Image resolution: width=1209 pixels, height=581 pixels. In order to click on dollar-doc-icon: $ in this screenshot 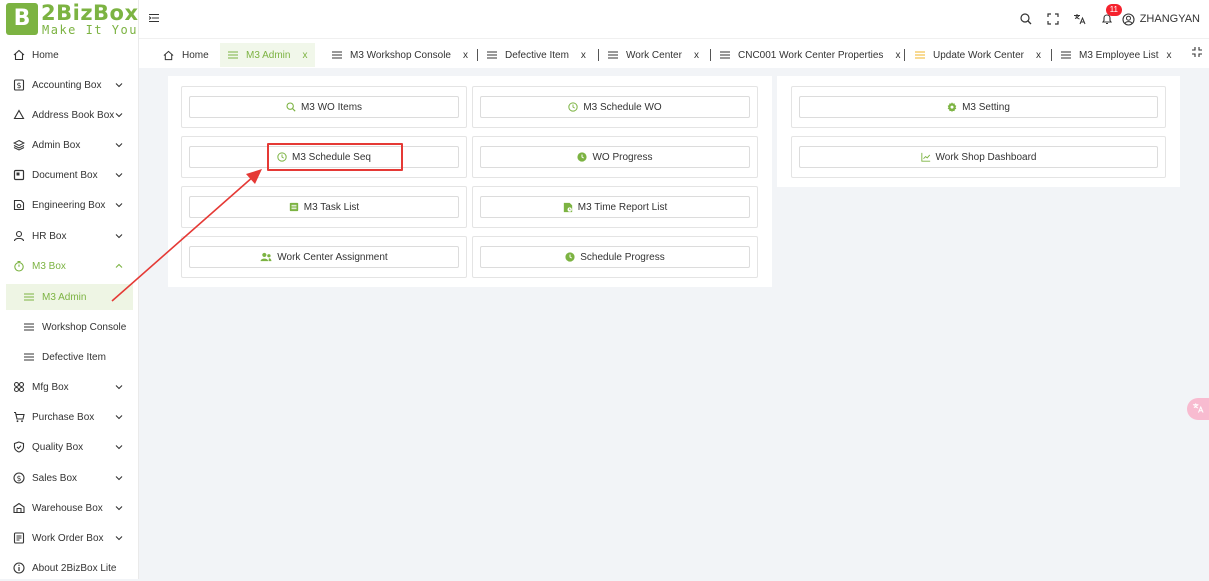, I will do `click(19, 85)`.